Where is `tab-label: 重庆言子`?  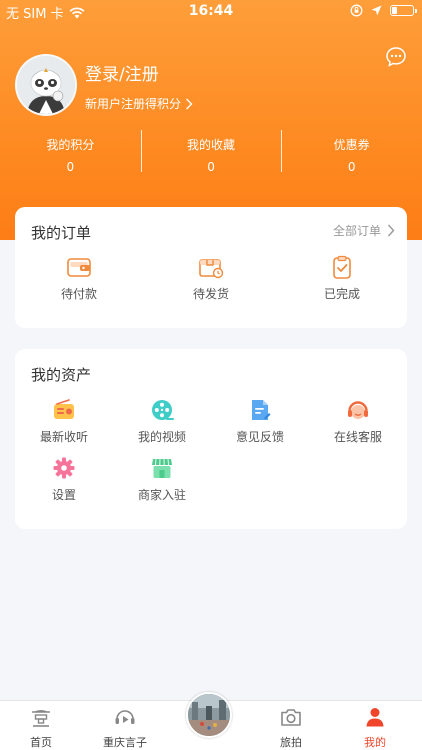 tab-label: 重庆言子 is located at coordinates (125, 742).